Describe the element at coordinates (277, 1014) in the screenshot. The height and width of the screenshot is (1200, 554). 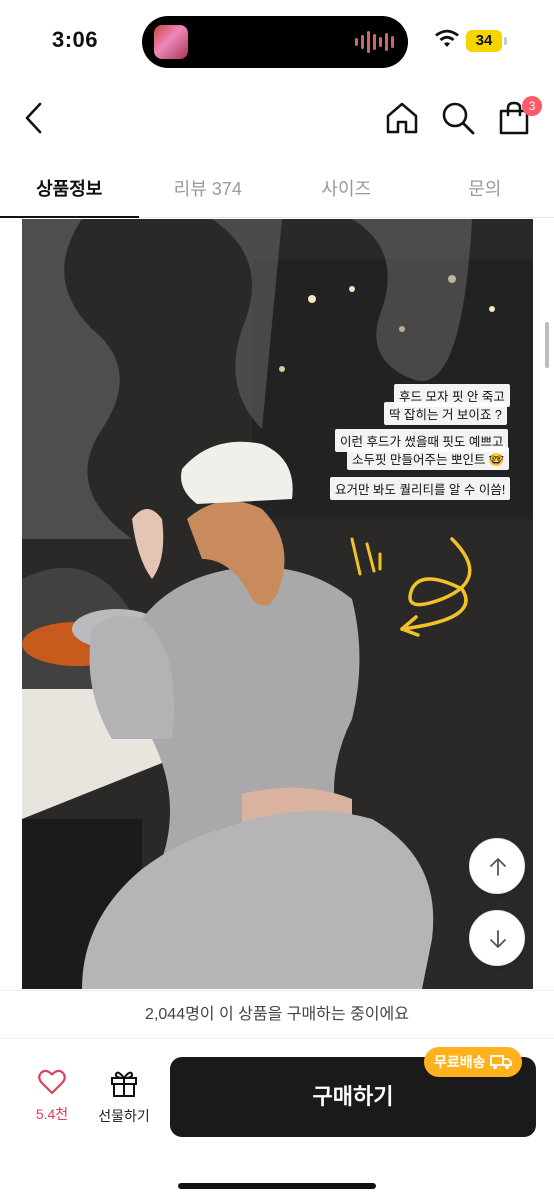
I see `buying-count-notice: 2,044명이 이 상품을 구매하는 중이에요` at that location.